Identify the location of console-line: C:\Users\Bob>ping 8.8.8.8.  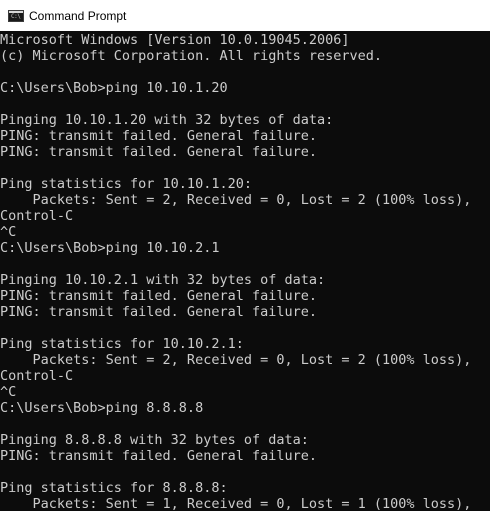
(102, 408).